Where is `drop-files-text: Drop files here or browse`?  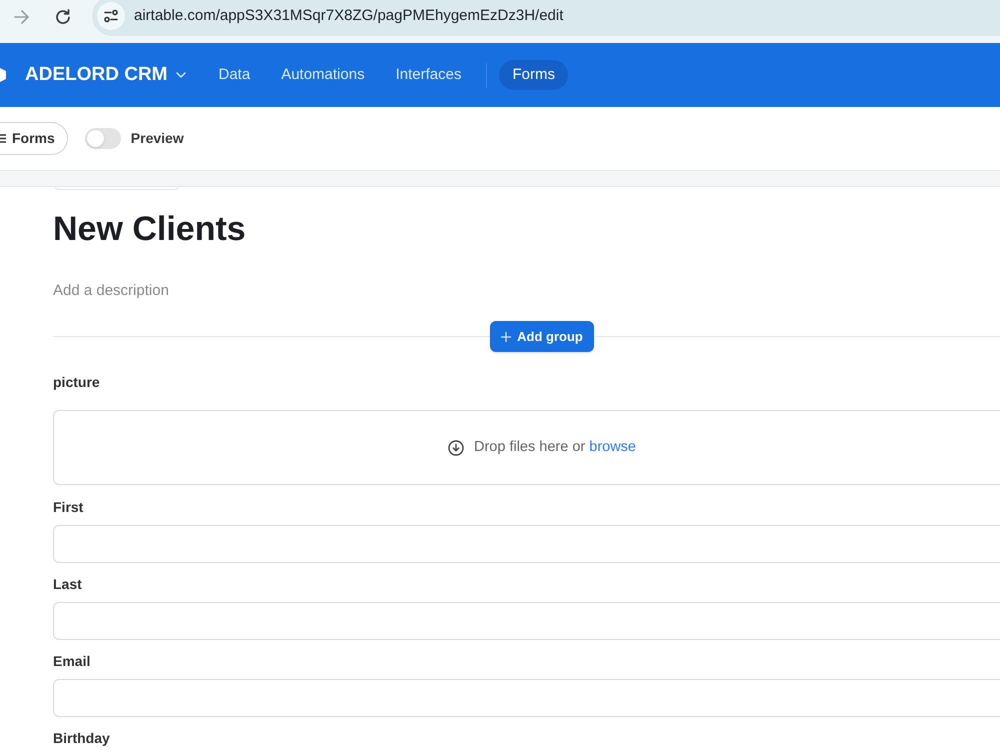
drop-files-text: Drop files here or browse is located at coordinates (555, 447).